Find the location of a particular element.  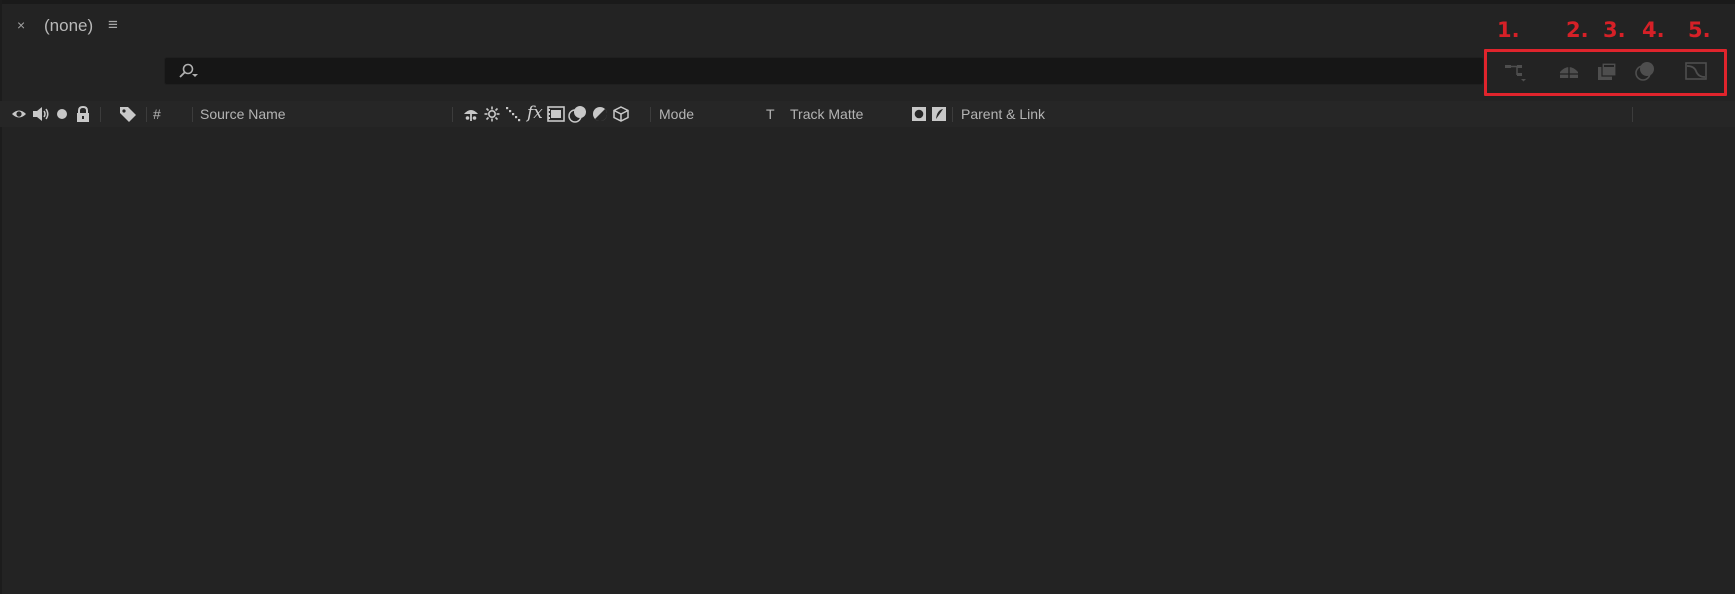

annotation-label-1: 1. is located at coordinates (1508, 30).